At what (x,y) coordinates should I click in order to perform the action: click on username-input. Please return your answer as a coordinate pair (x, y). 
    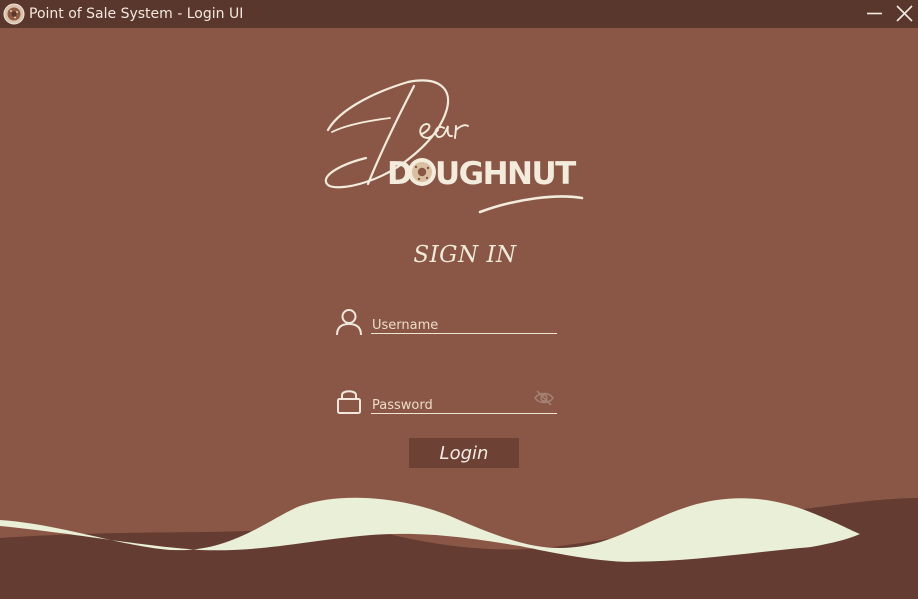
    Looking at the image, I should click on (464, 322).